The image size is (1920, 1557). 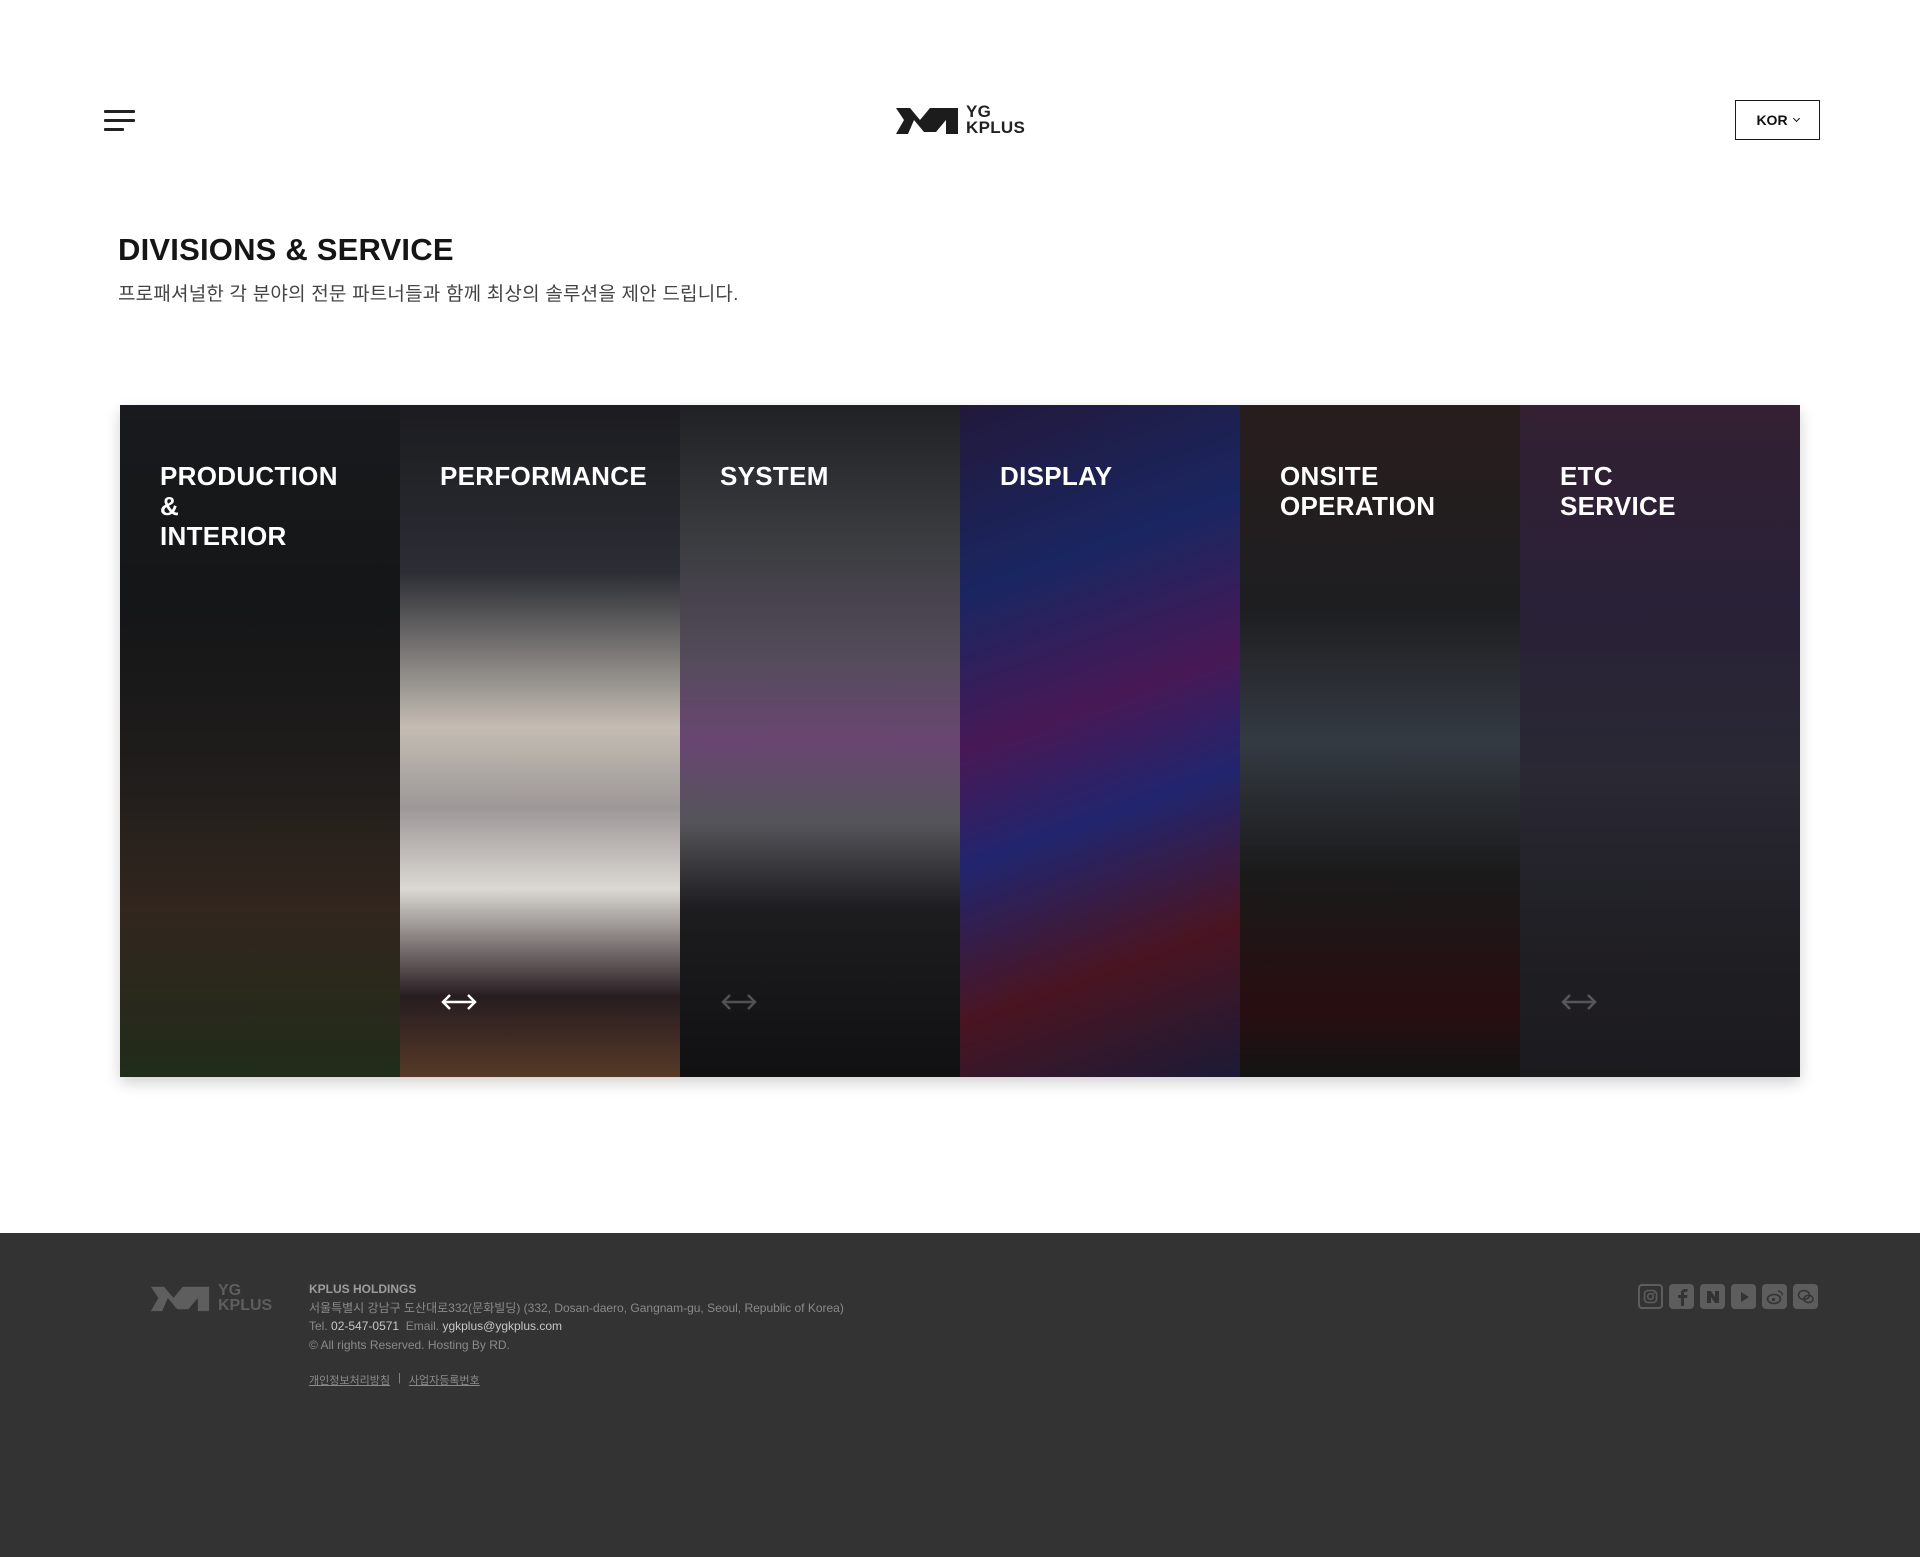 What do you see at coordinates (1712, 1296) in the screenshot?
I see `naver-icon` at bounding box center [1712, 1296].